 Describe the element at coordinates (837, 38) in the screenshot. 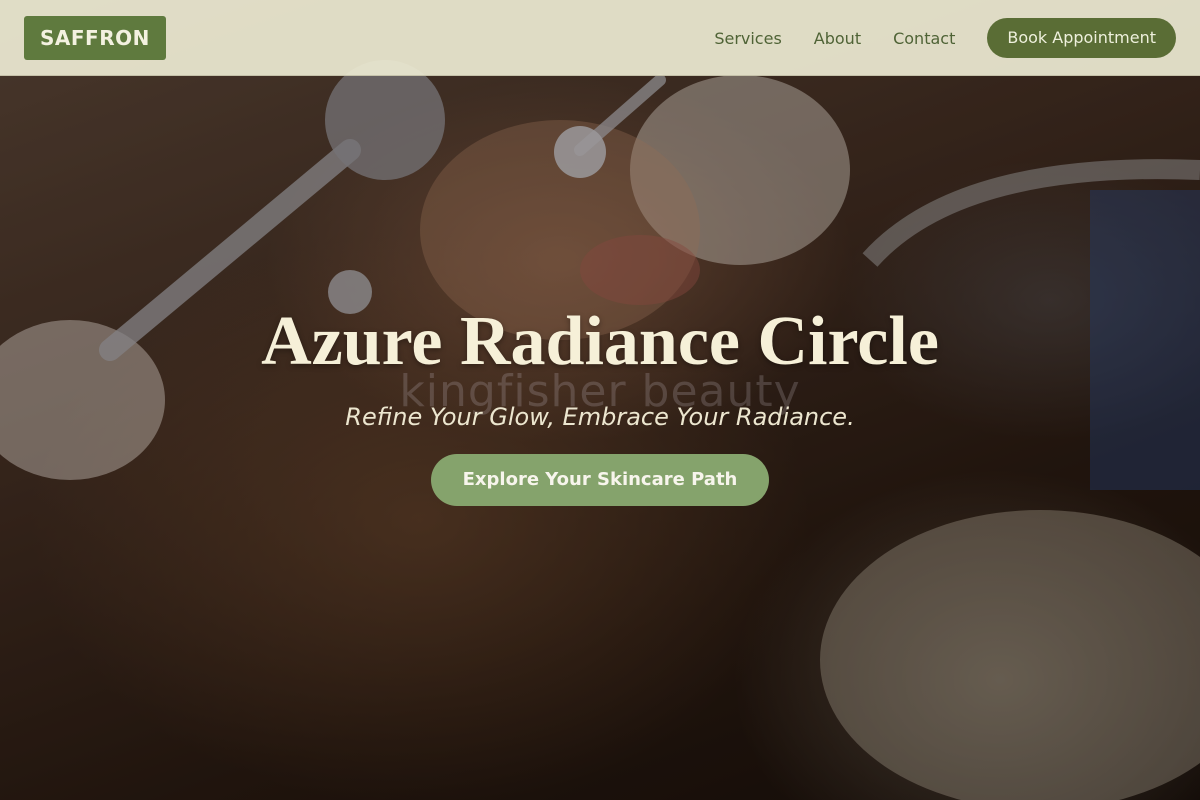

I see `nav-link-about: About` at that location.